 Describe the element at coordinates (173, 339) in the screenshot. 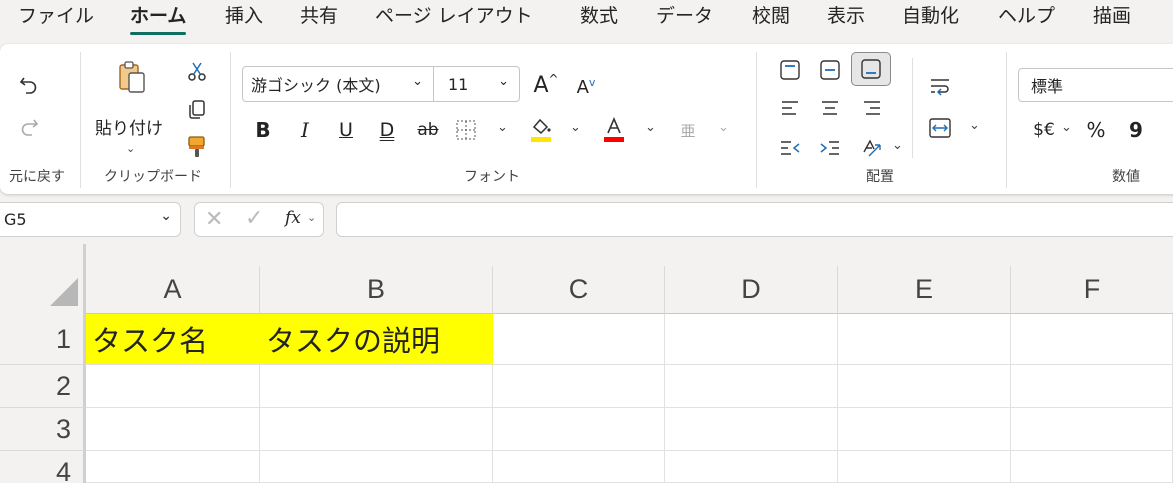

I see `cell-a1: タスク名` at that location.